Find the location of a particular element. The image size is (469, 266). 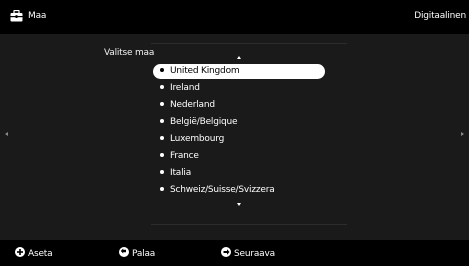

country-label: Italia is located at coordinates (181, 173).